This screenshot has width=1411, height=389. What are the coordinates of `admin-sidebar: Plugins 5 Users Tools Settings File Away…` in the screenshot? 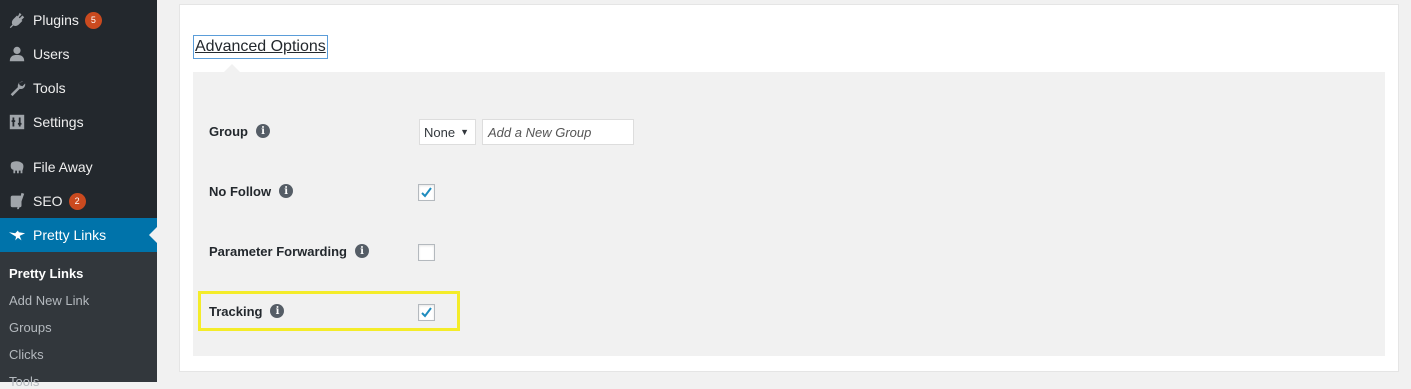 It's located at (78, 194).